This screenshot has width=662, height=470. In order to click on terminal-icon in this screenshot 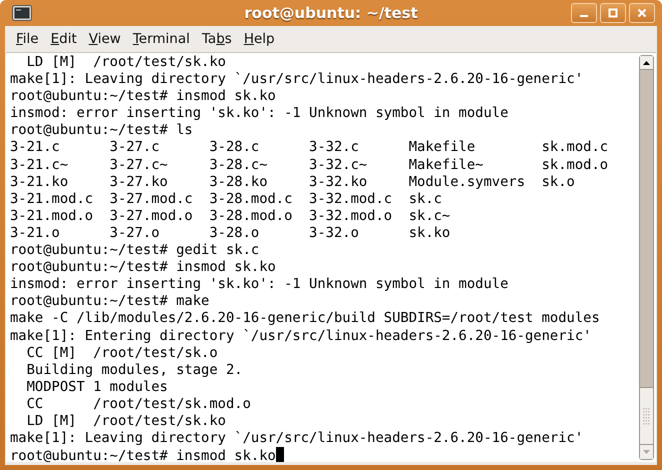, I will do `click(22, 13)`.